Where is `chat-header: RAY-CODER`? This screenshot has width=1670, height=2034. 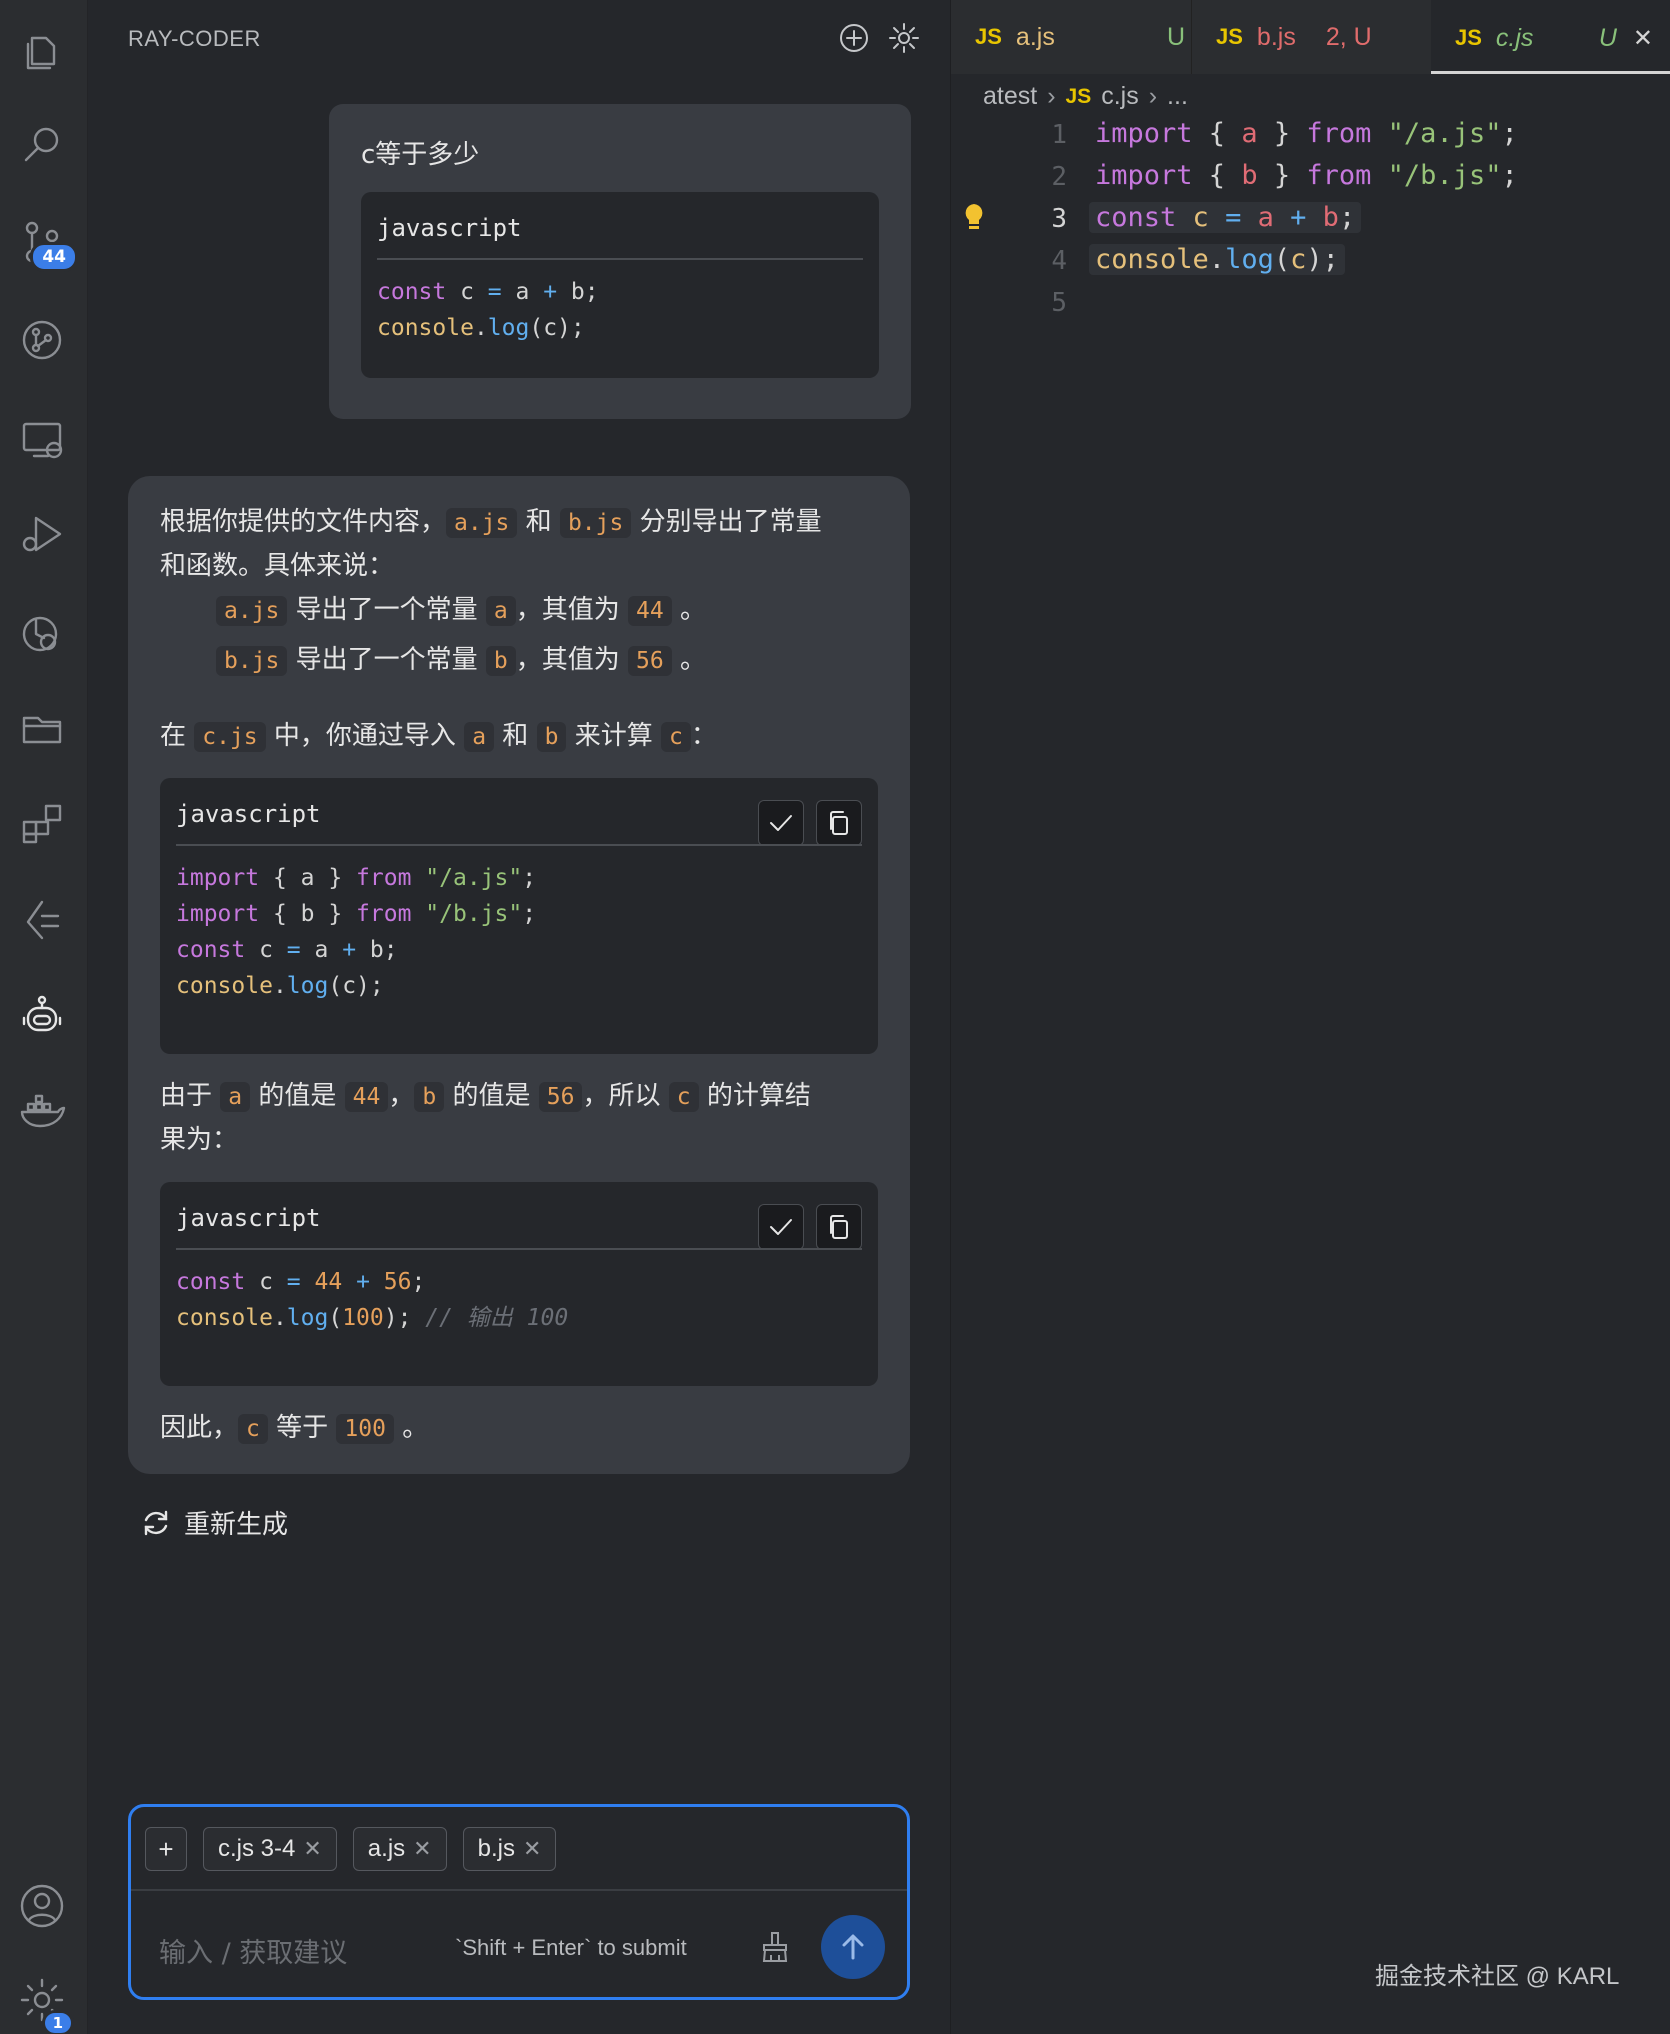 chat-header: RAY-CODER is located at coordinates (519, 39).